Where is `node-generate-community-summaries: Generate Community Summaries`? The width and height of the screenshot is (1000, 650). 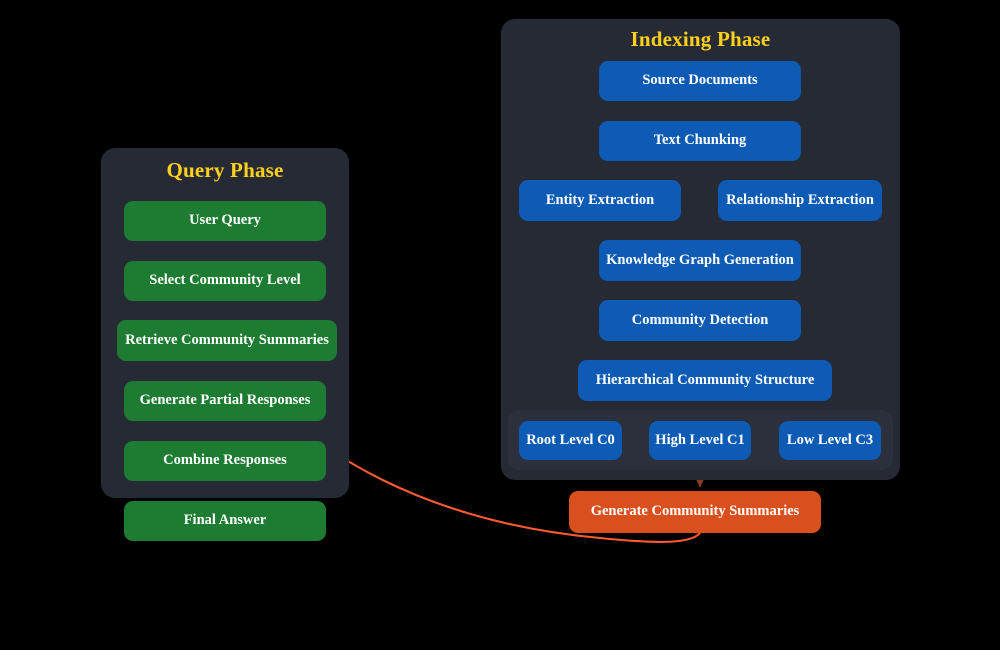
node-generate-community-summaries: Generate Community Summaries is located at coordinates (695, 512).